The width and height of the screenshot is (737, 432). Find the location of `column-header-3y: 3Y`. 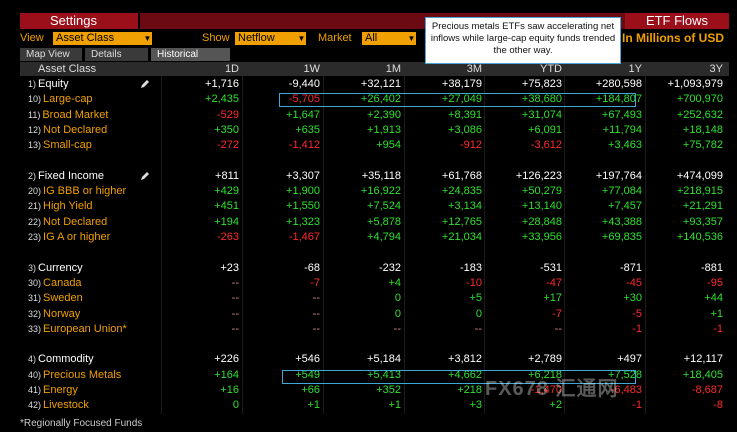

column-header-3y: 3Y is located at coordinates (693, 69).